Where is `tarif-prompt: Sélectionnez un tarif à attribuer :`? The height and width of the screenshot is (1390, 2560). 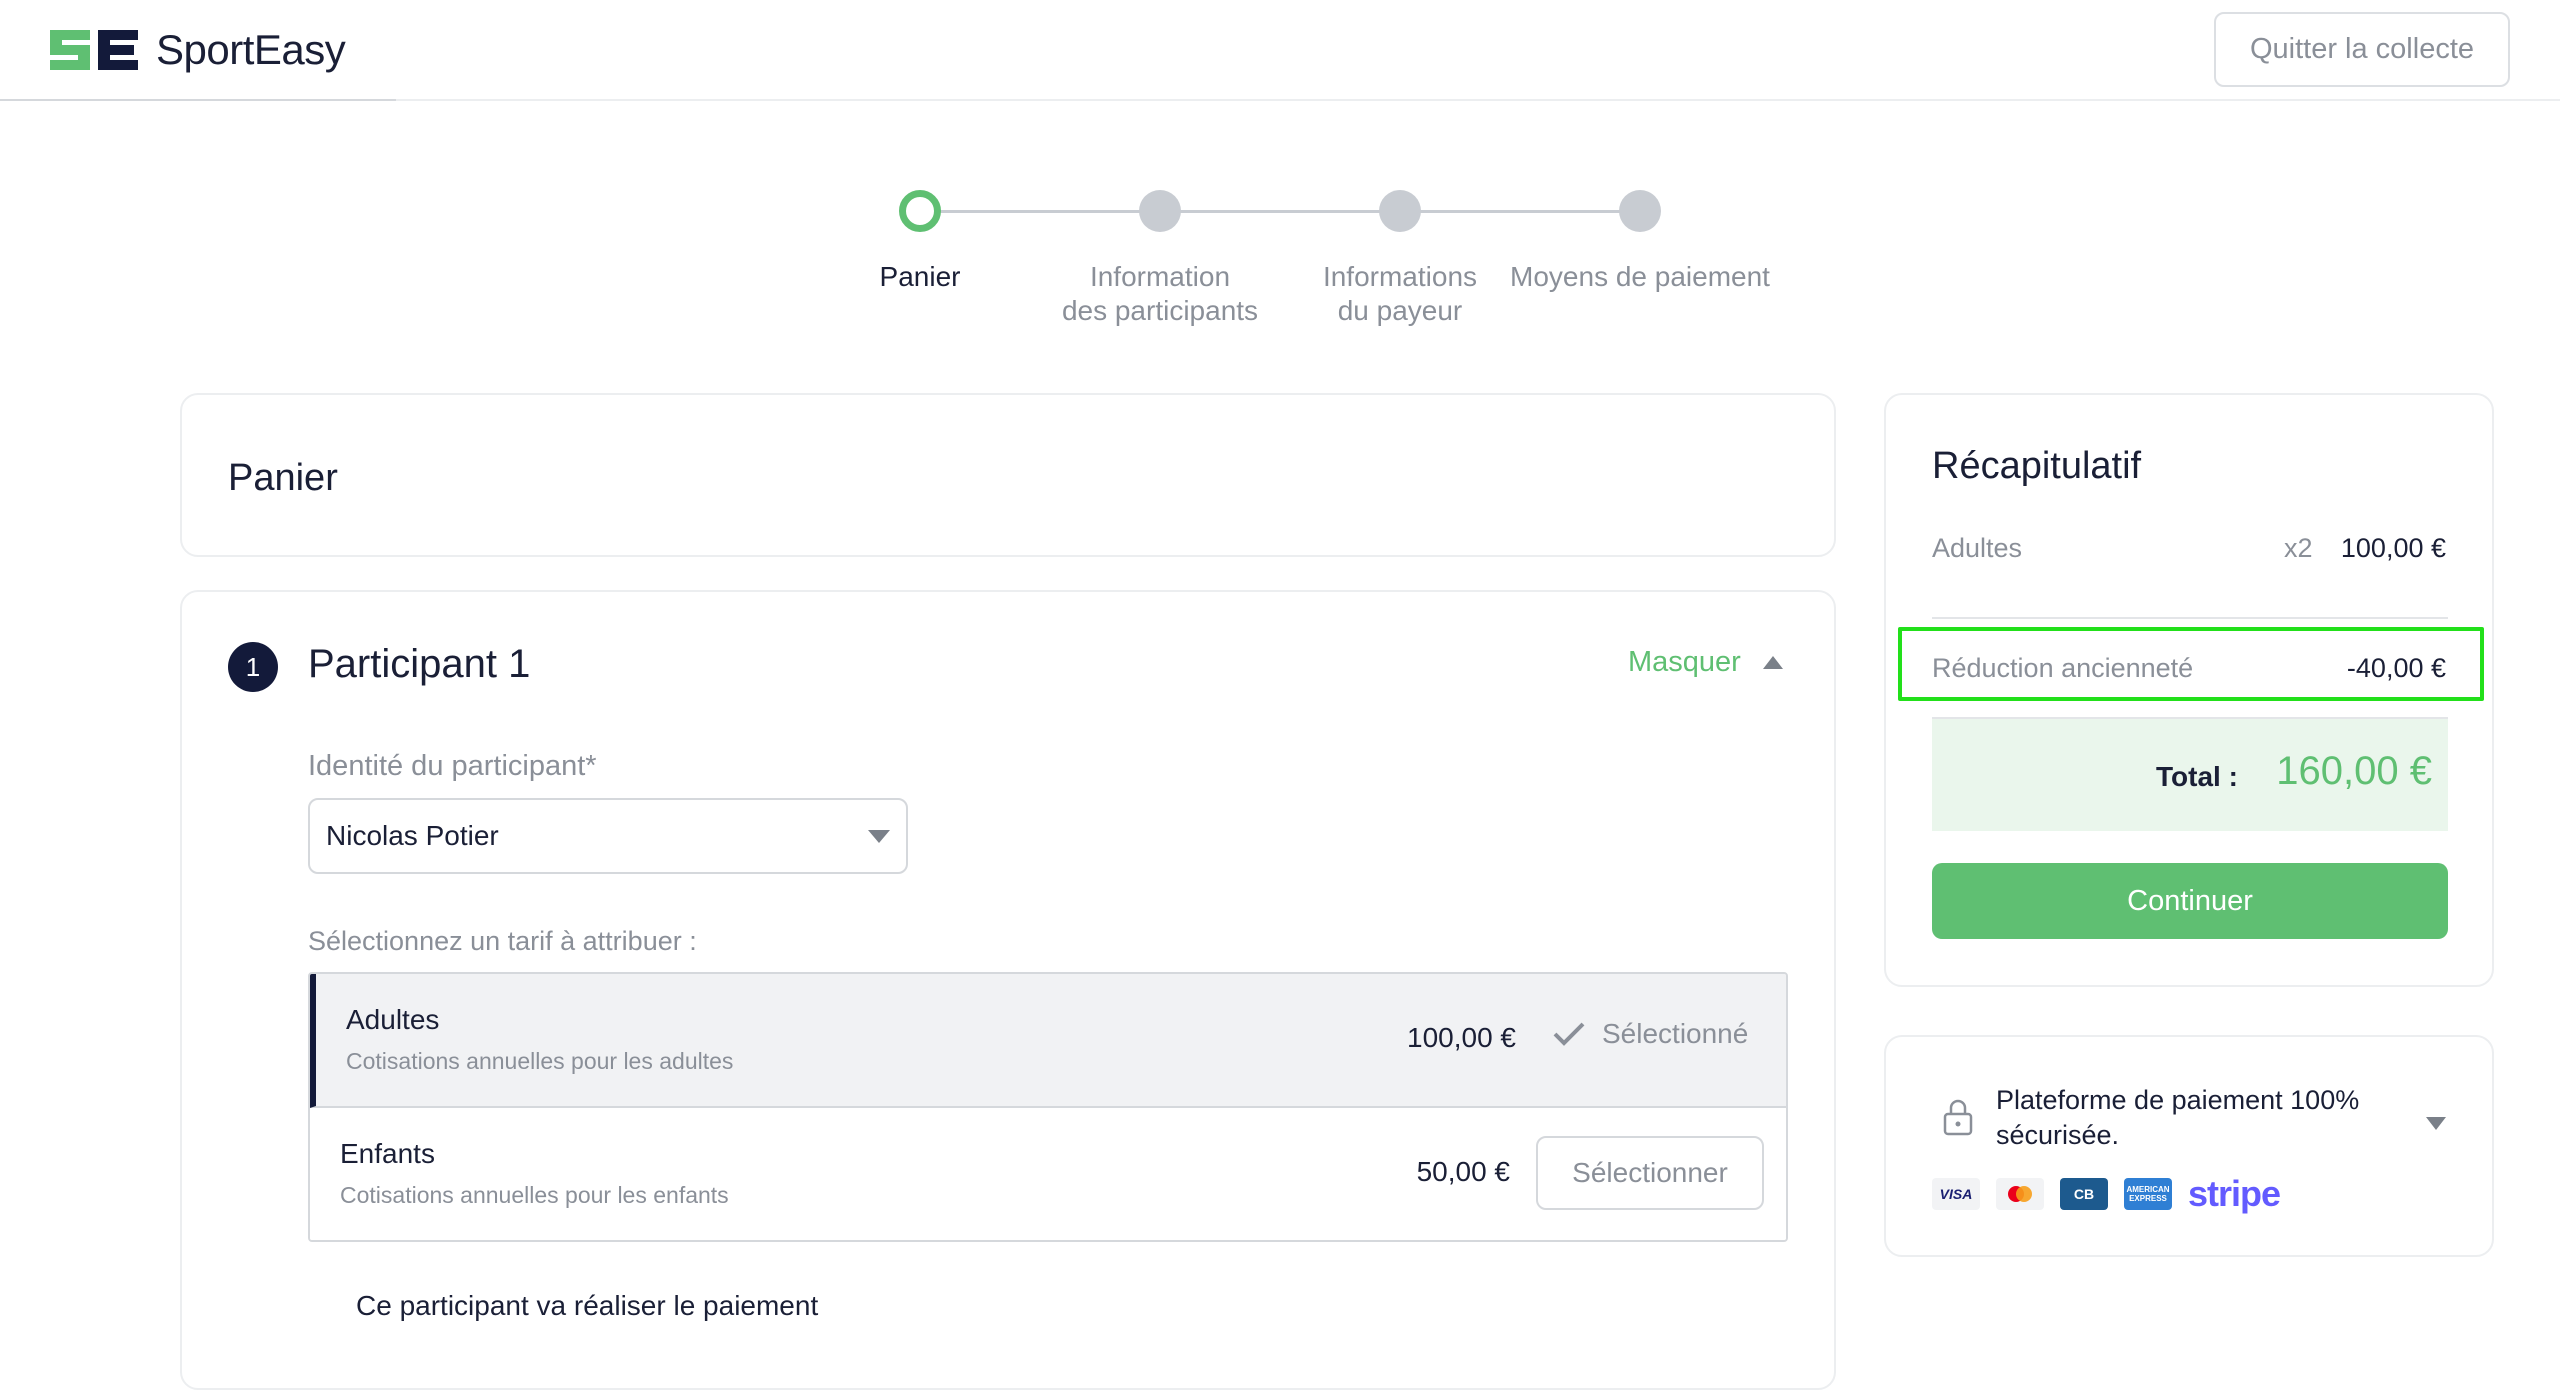
tarif-prompt: Sélectionnez un tarif à attribuer : is located at coordinates (502, 941).